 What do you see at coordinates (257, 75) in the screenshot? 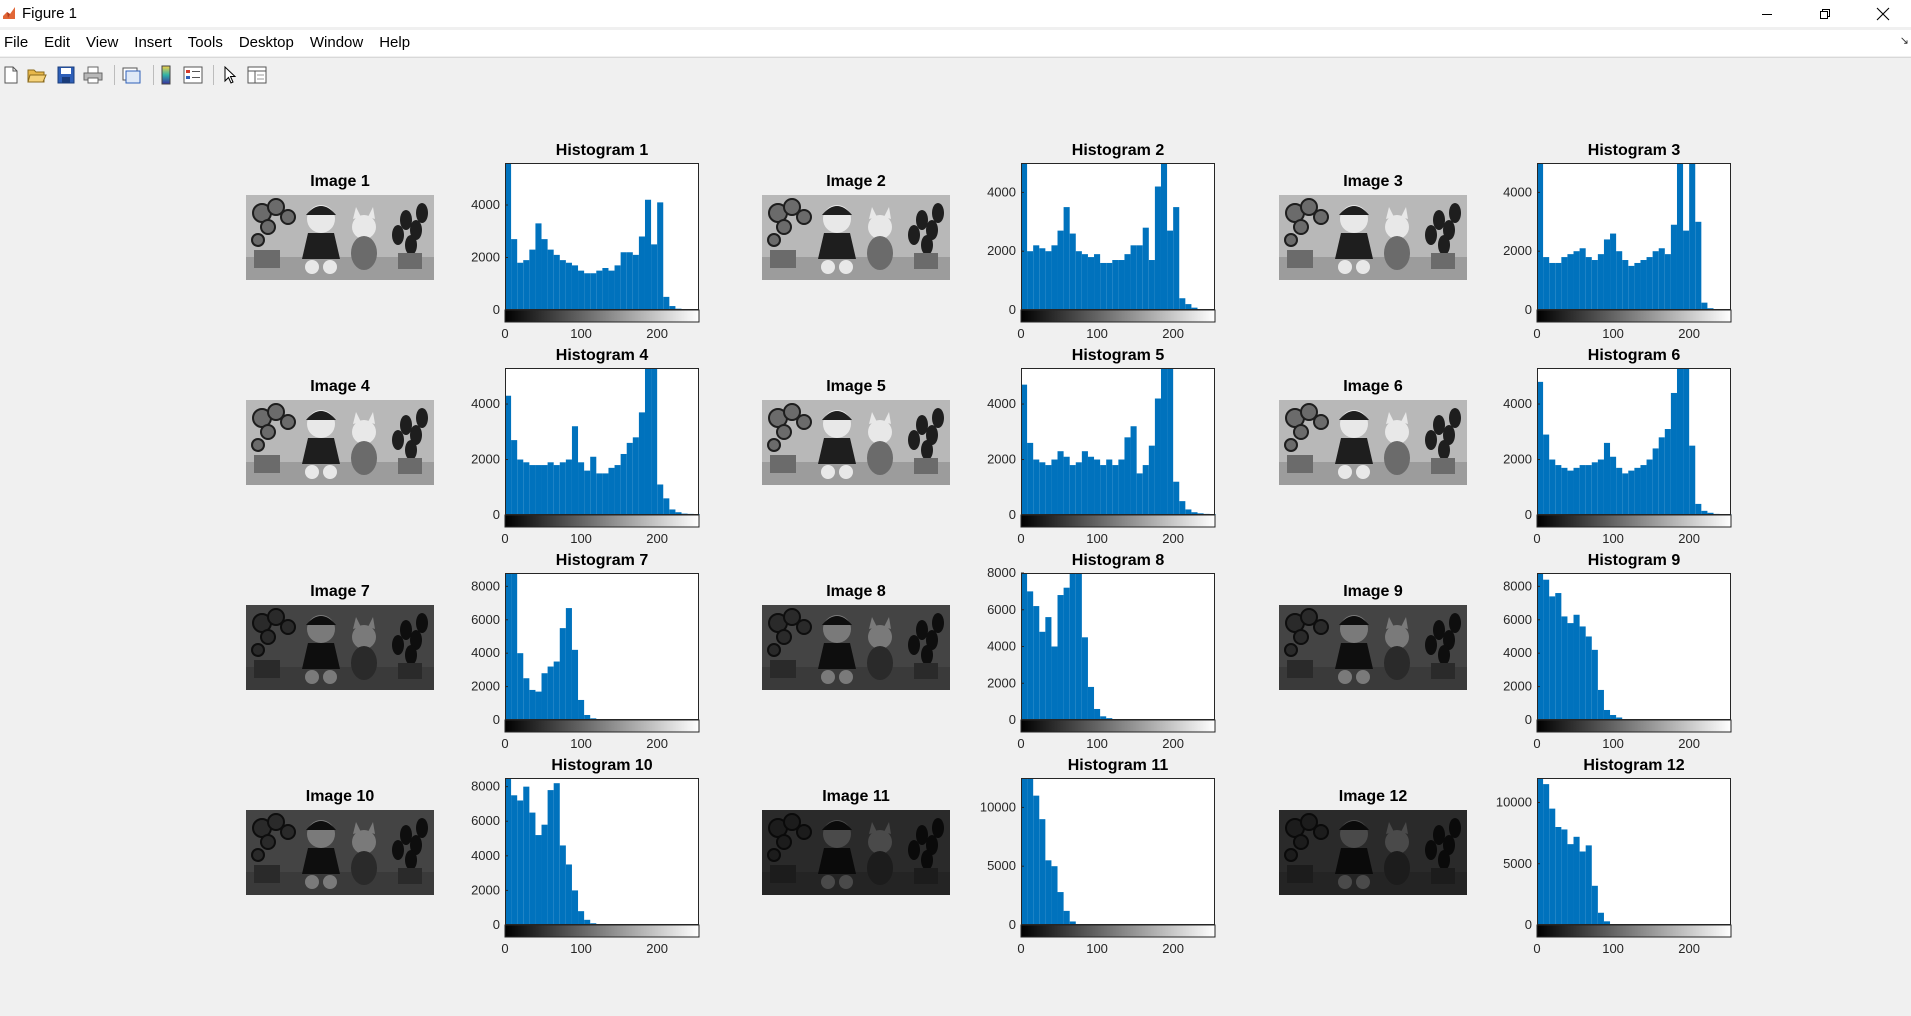
I see `property-inspector-button` at bounding box center [257, 75].